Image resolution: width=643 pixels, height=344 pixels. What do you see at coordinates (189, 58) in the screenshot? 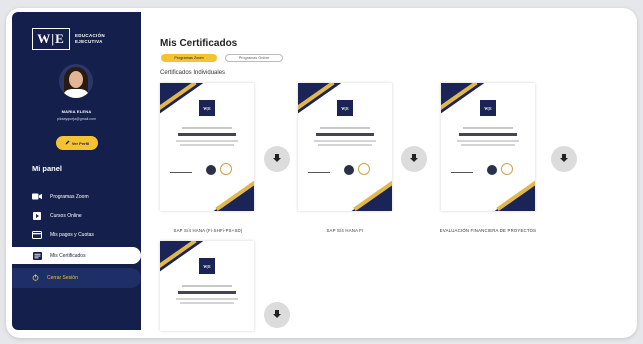
I see `tab-zoom-programs: Programas Zoom` at bounding box center [189, 58].